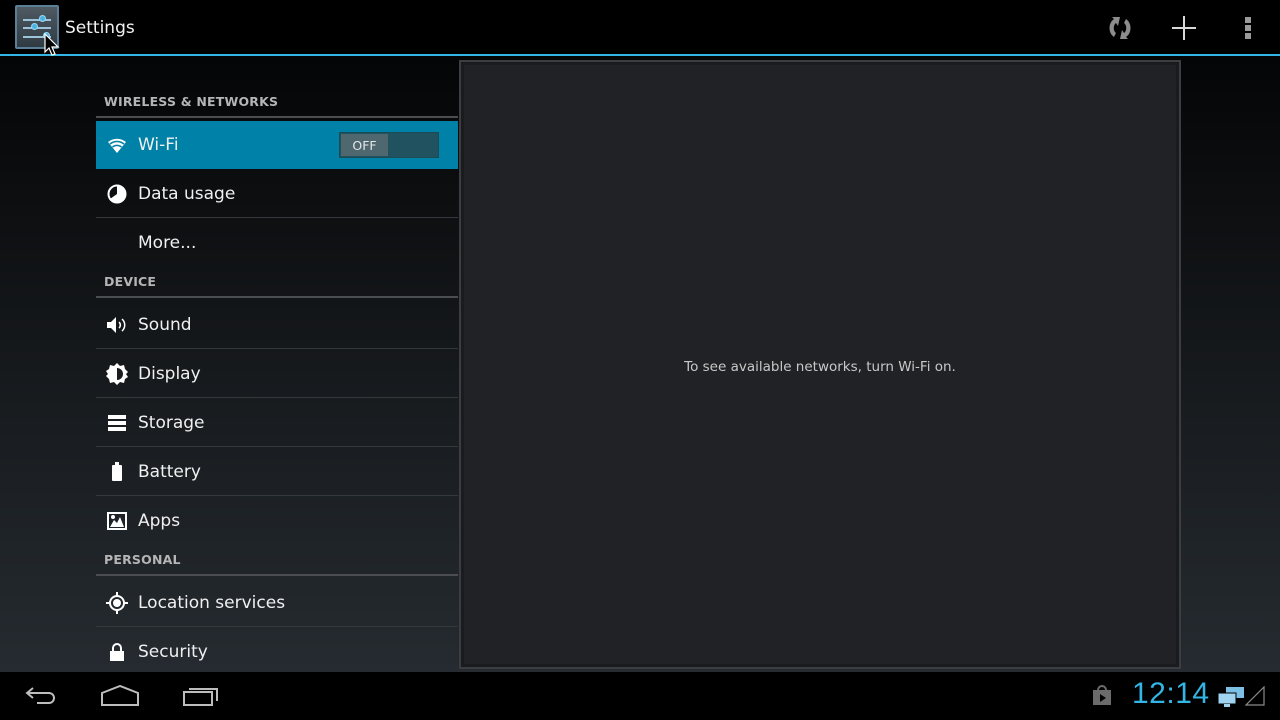  What do you see at coordinates (100, 28) in the screenshot?
I see `app-title: Settings` at bounding box center [100, 28].